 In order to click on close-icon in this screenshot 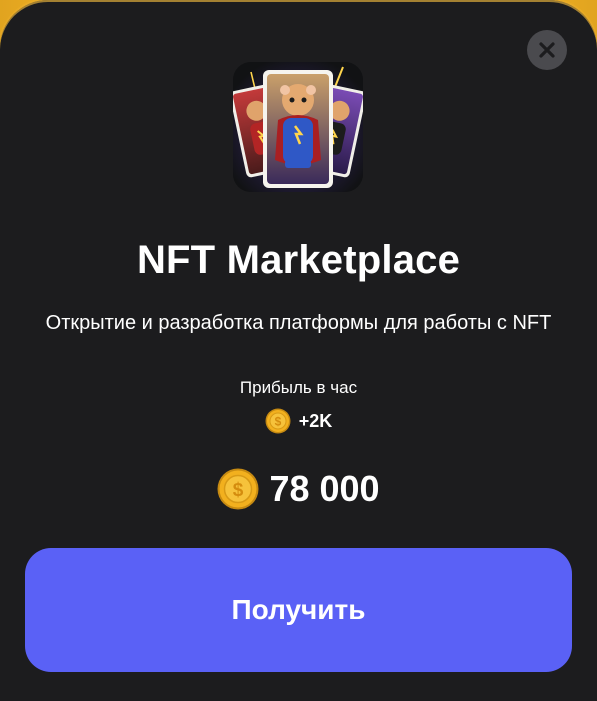, I will do `click(547, 50)`.